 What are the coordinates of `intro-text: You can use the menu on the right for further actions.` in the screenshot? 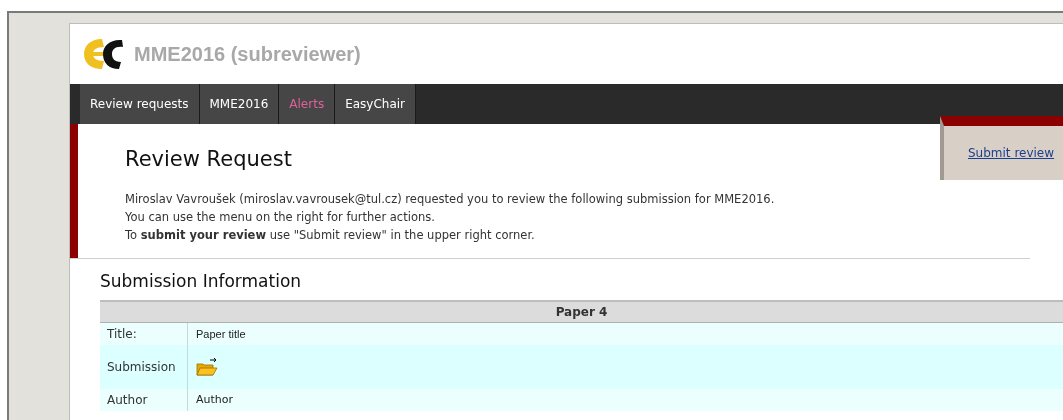 It's located at (280, 217).